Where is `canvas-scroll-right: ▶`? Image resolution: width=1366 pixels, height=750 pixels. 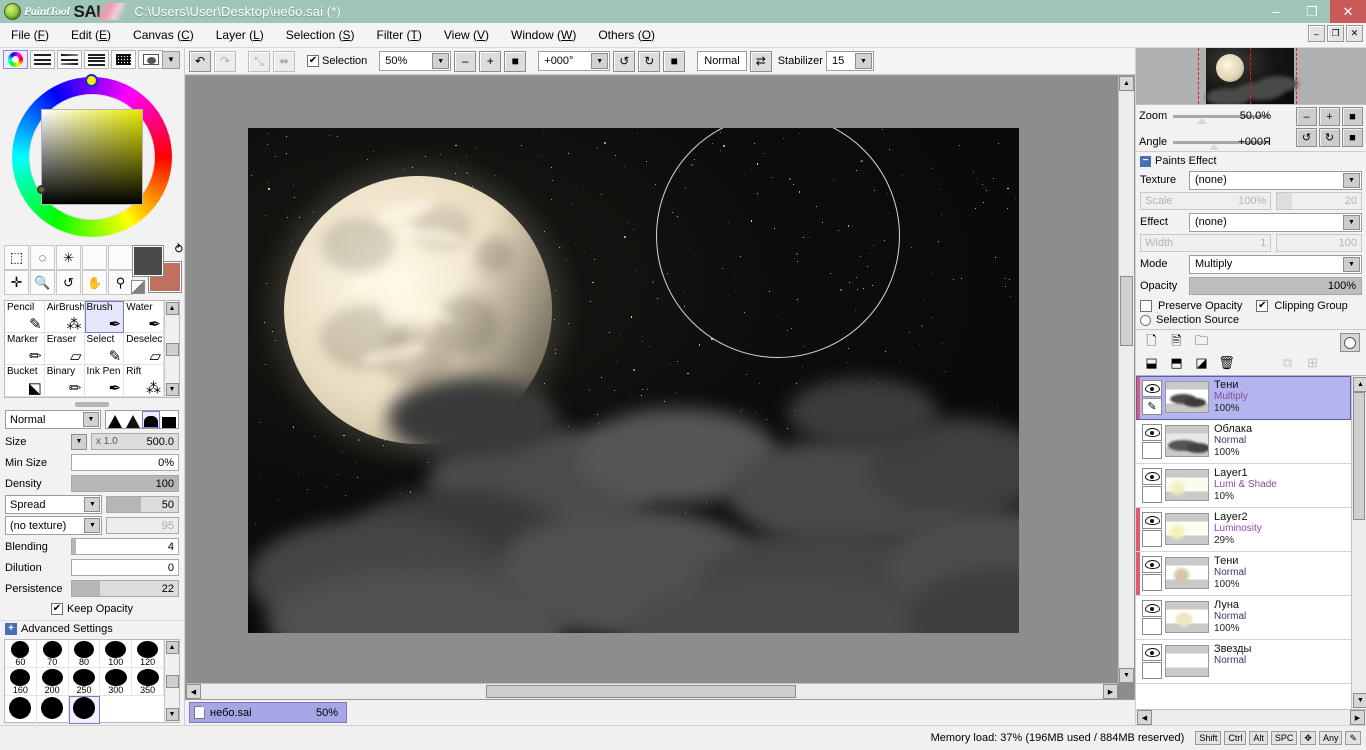 canvas-scroll-right: ▶ is located at coordinates (1110, 691).